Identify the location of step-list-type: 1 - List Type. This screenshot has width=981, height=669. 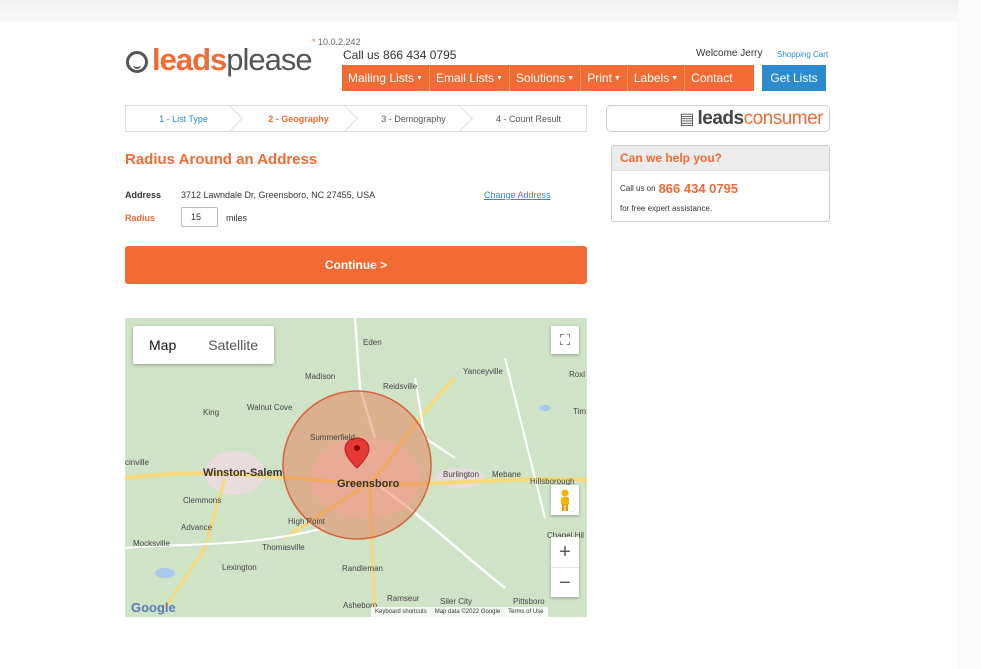
(183, 118).